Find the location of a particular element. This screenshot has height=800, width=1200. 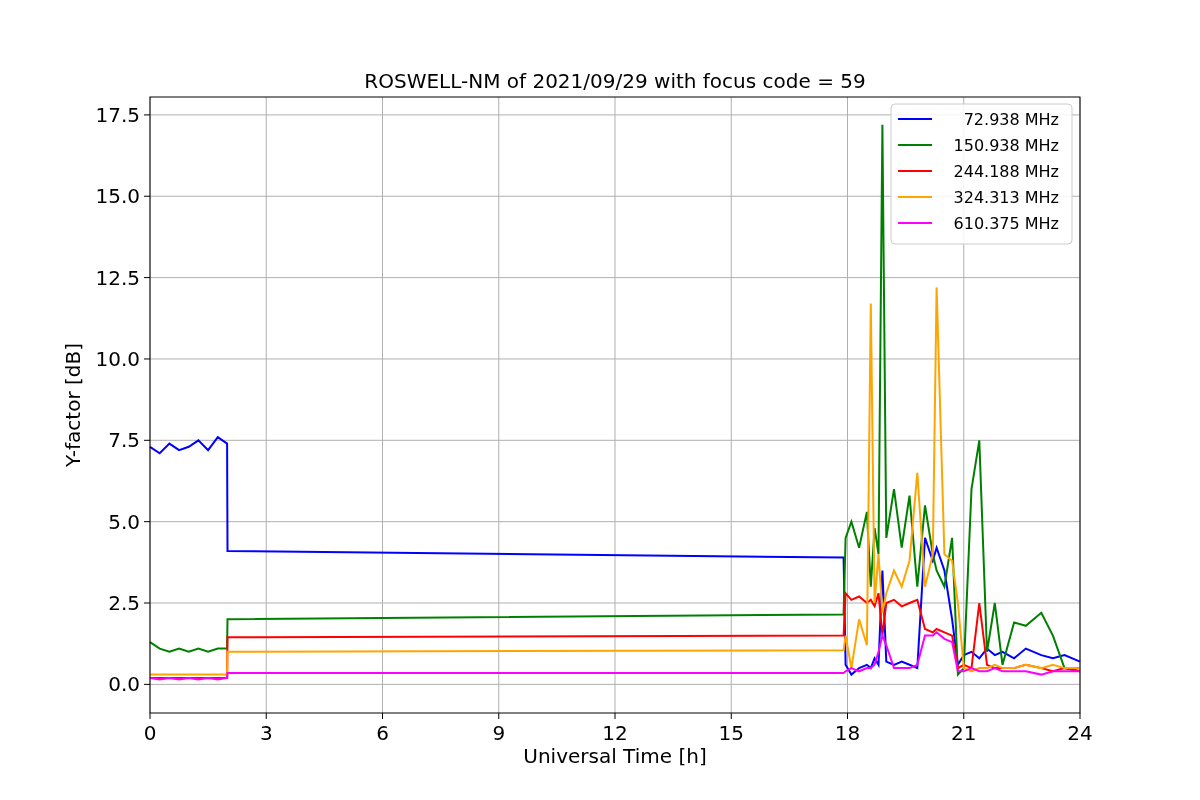

tick-label: 6 is located at coordinates (382, 733).